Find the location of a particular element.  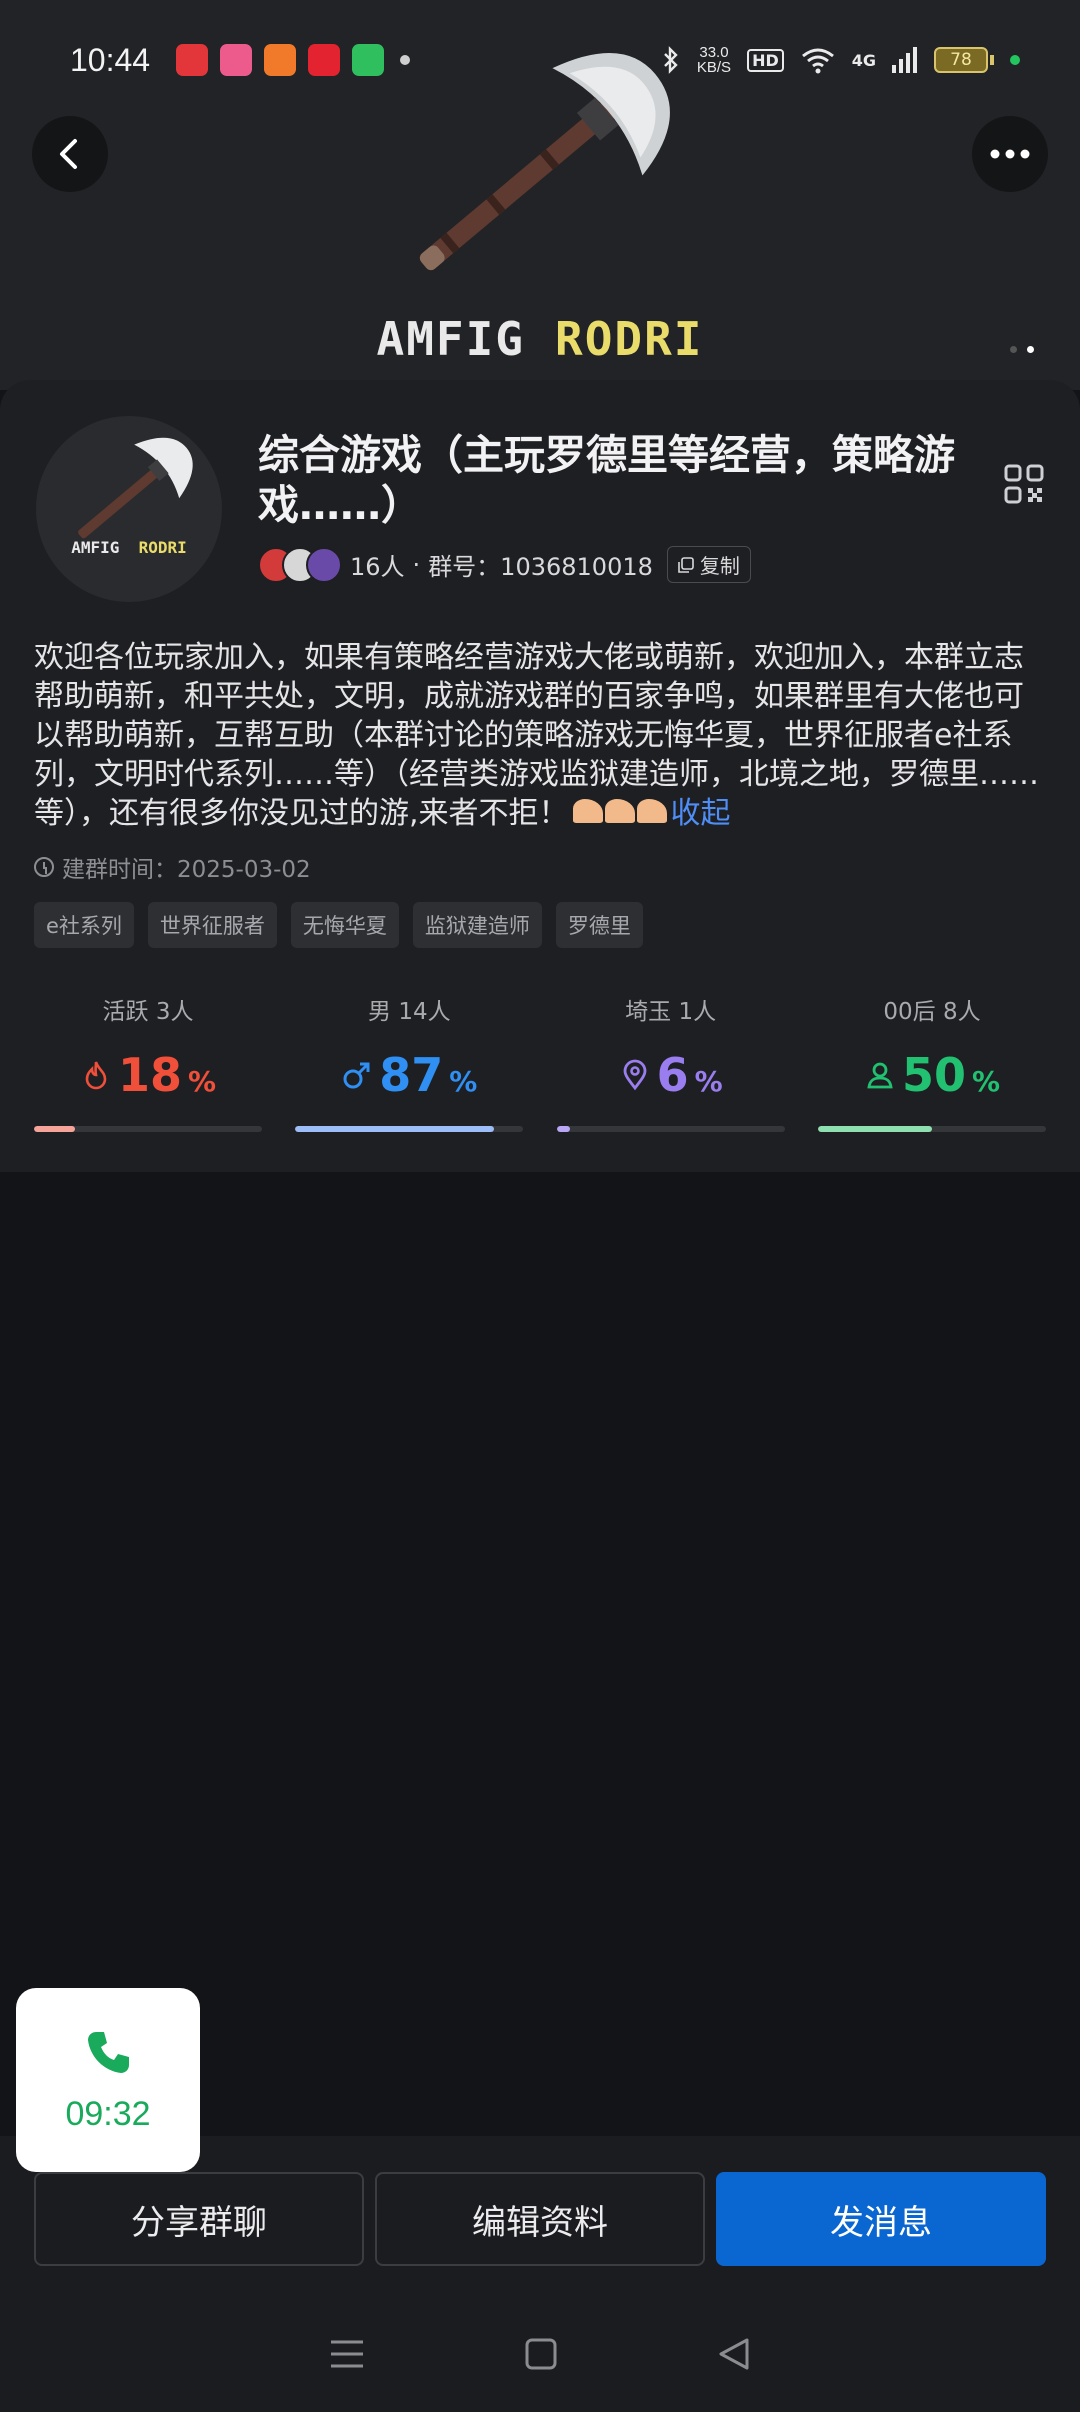

wifi-icon is located at coordinates (817, 61).